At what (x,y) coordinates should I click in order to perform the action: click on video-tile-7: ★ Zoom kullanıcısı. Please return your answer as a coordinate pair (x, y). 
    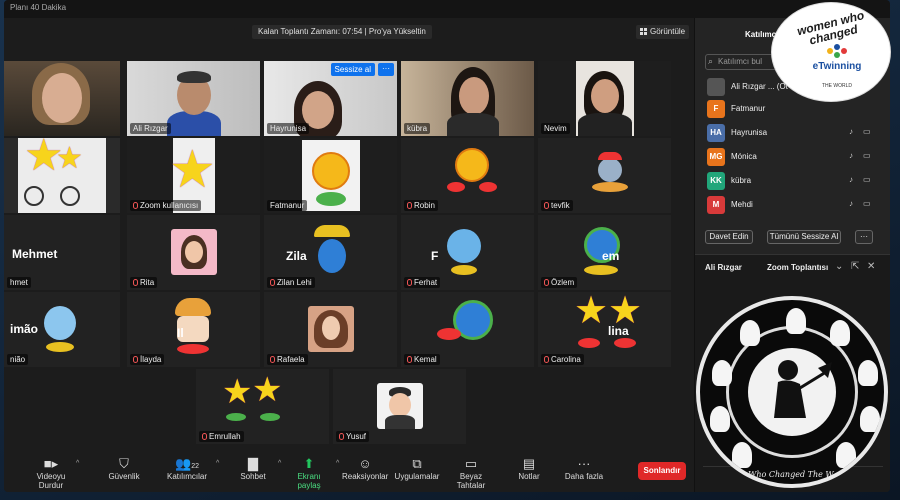
    Looking at the image, I should click on (193, 175).